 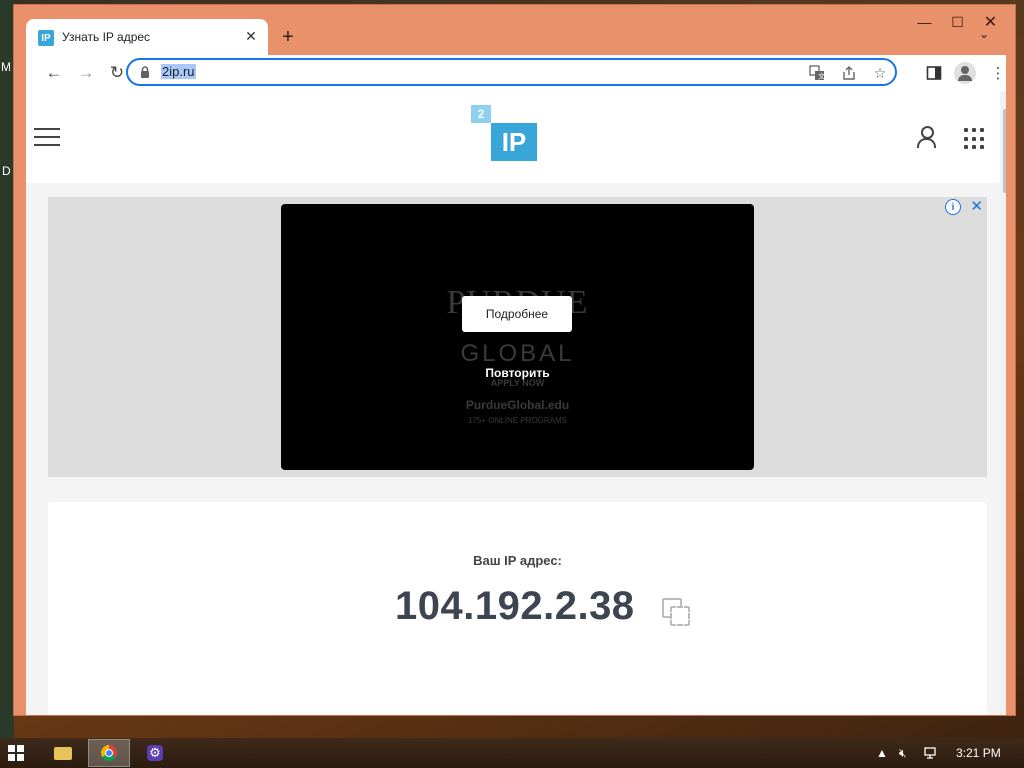 What do you see at coordinates (930, 754) in the screenshot?
I see `network-icon` at bounding box center [930, 754].